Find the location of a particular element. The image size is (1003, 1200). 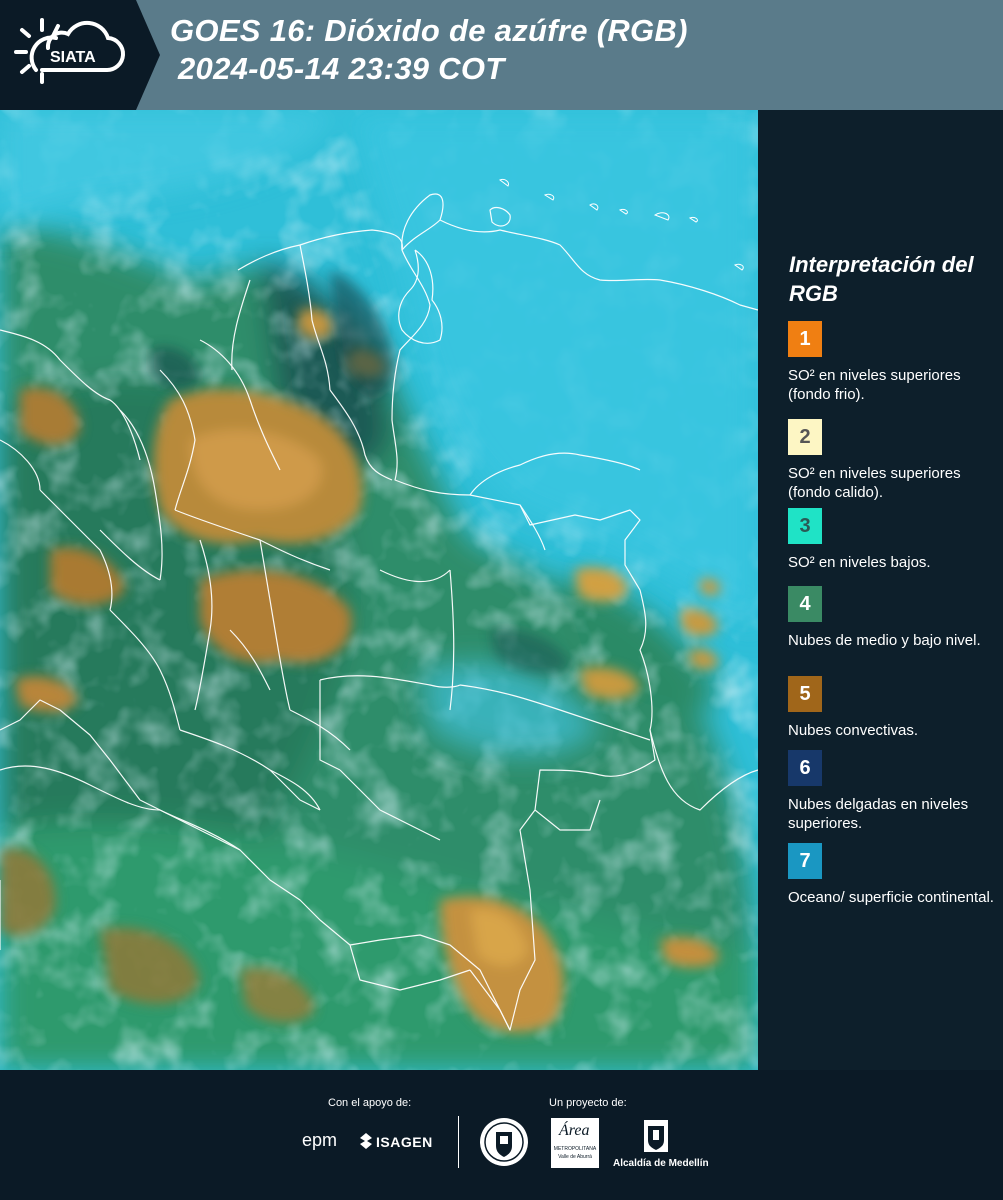

legend-swatch-5: 5 is located at coordinates (805, 694).